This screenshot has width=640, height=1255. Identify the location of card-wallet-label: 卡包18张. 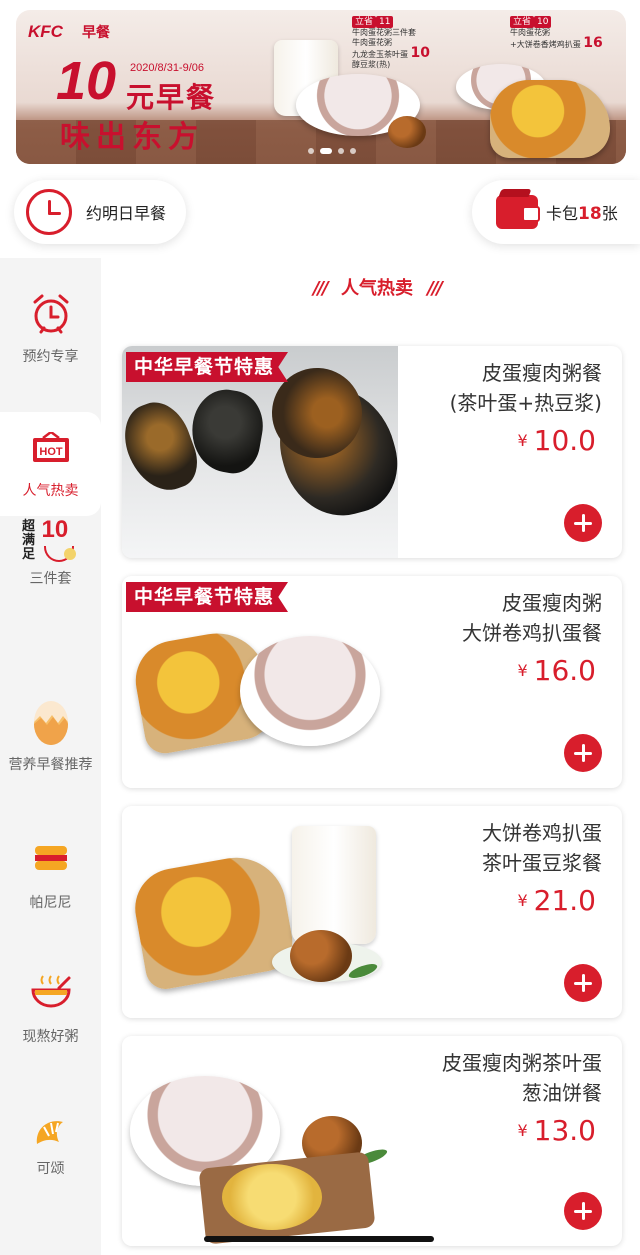
(582, 214).